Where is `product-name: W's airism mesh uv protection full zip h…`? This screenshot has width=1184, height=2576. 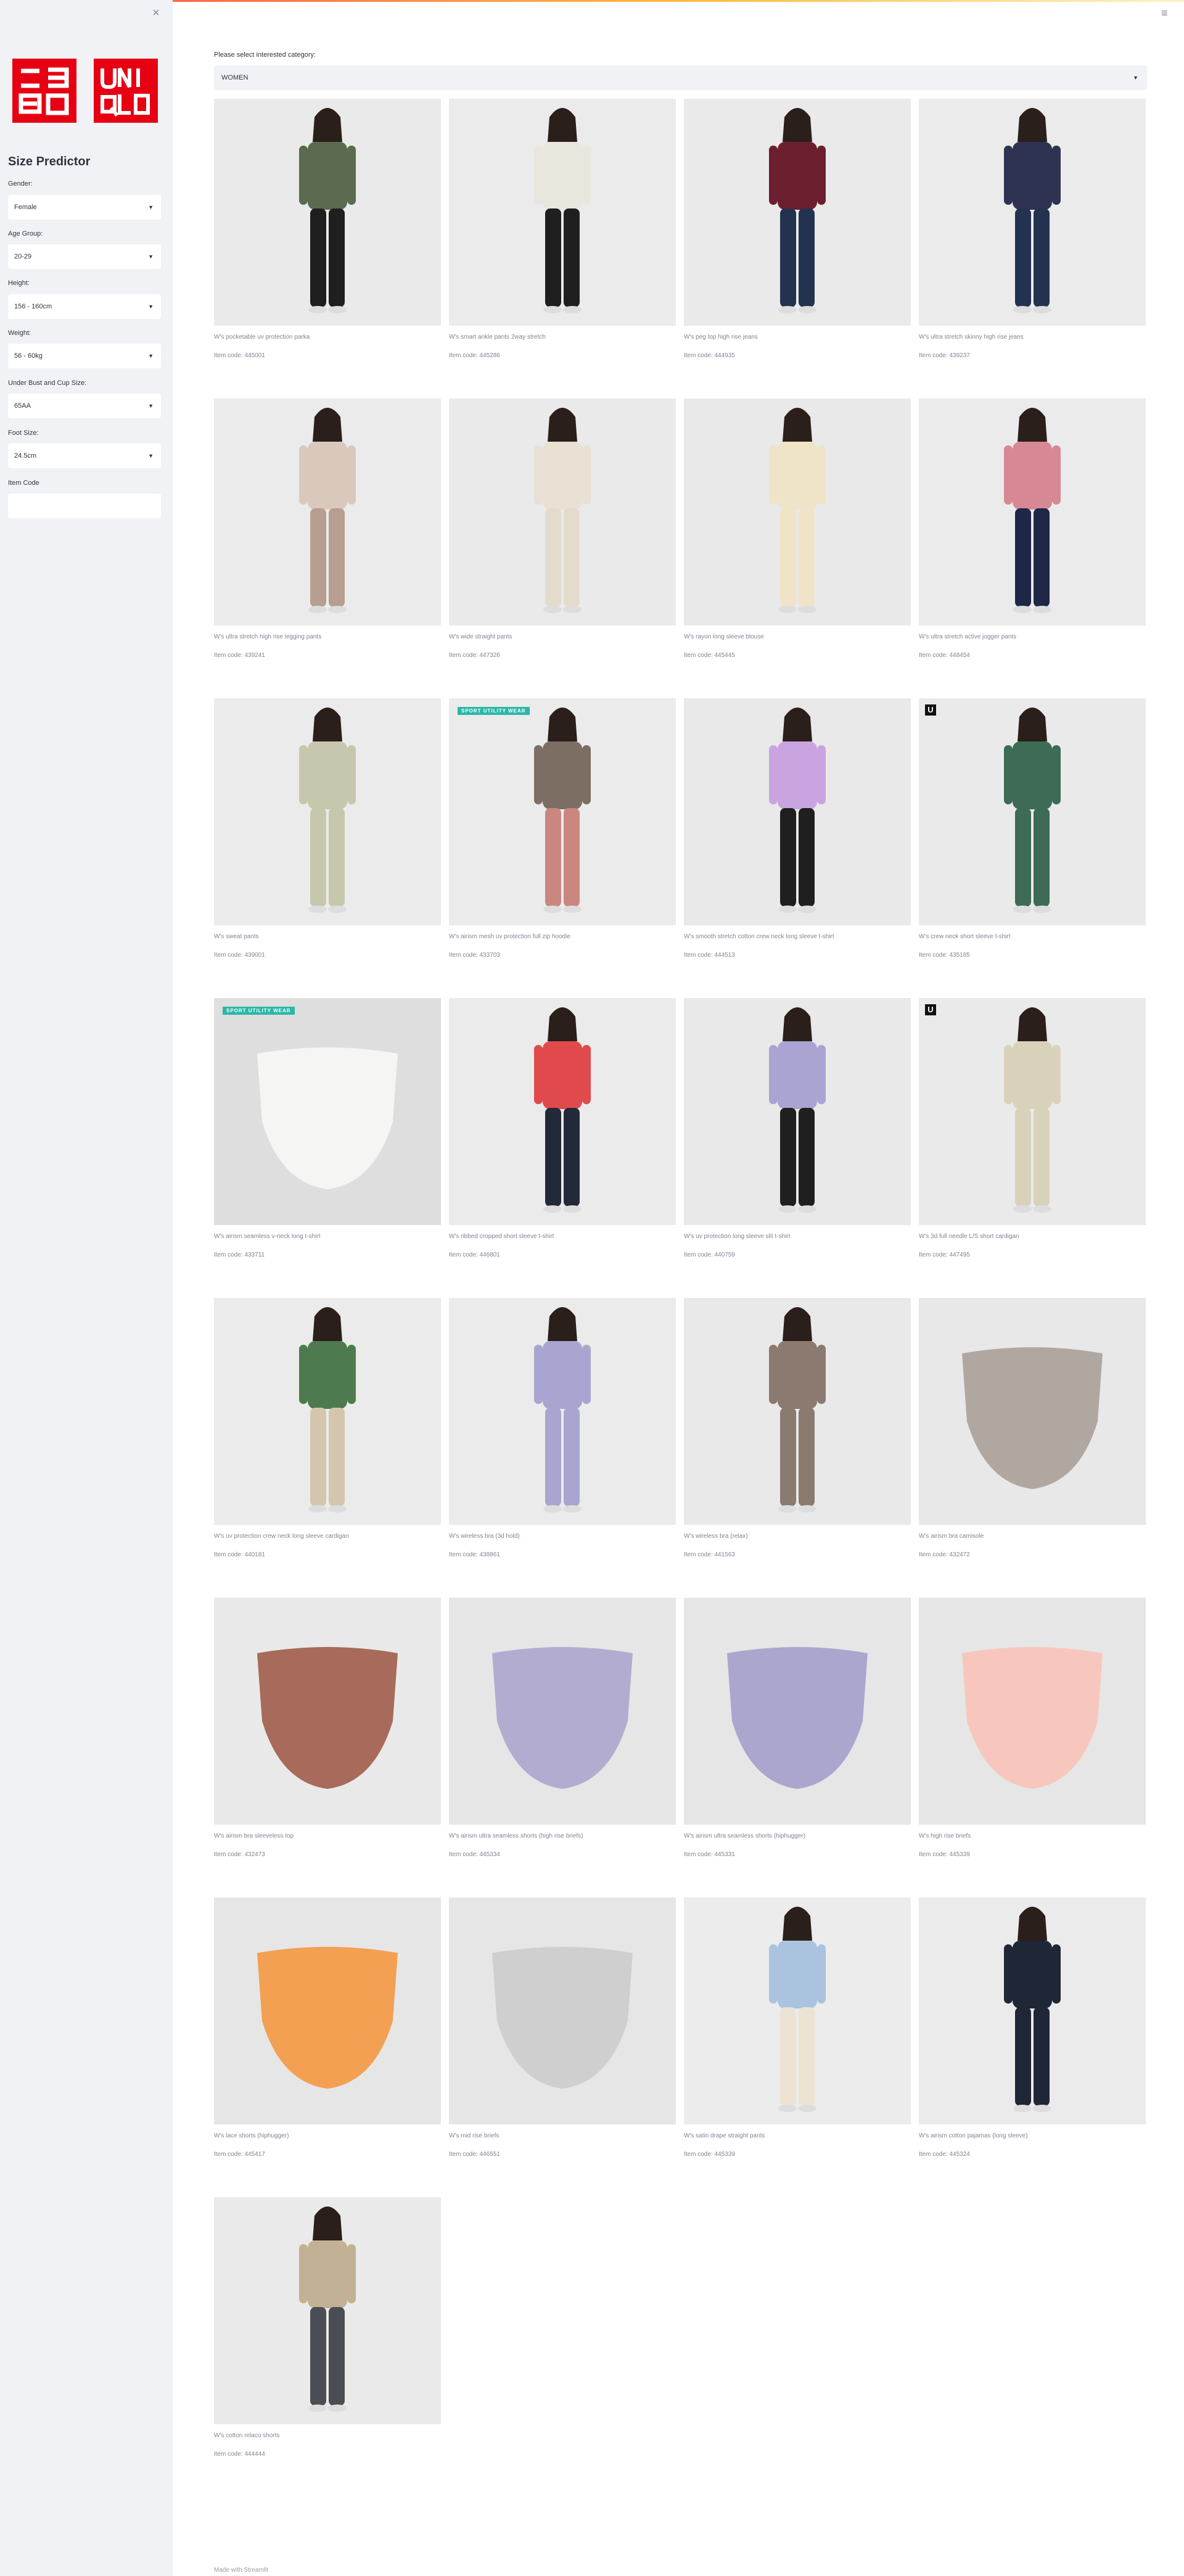
product-name: W's airism mesh uv protection full zip h… is located at coordinates (510, 936).